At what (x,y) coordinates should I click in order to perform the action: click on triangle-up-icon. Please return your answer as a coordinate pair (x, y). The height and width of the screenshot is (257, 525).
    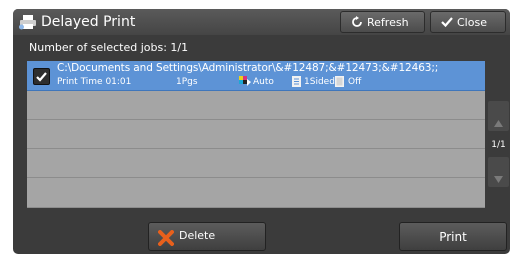
    Looking at the image, I should click on (498, 121).